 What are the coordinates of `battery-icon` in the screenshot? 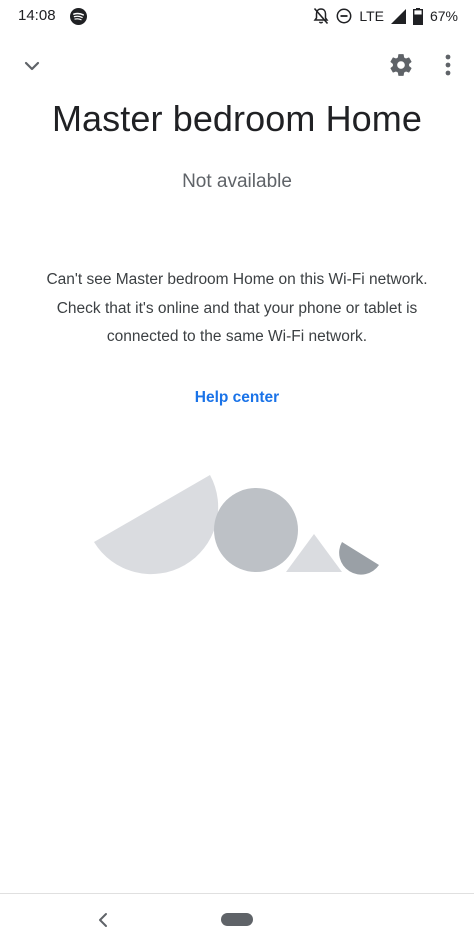 It's located at (417, 16).